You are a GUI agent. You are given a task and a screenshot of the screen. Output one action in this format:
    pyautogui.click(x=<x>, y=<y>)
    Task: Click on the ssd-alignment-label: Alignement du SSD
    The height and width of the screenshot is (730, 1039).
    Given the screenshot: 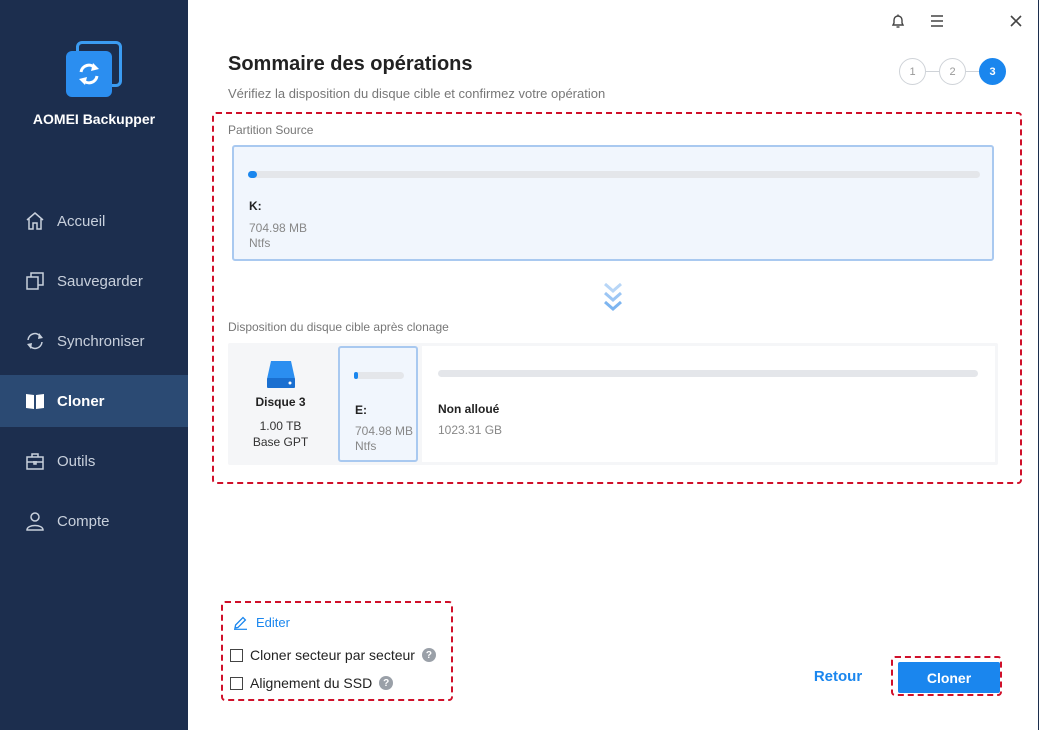 What is the action you would take?
    pyautogui.click(x=311, y=683)
    